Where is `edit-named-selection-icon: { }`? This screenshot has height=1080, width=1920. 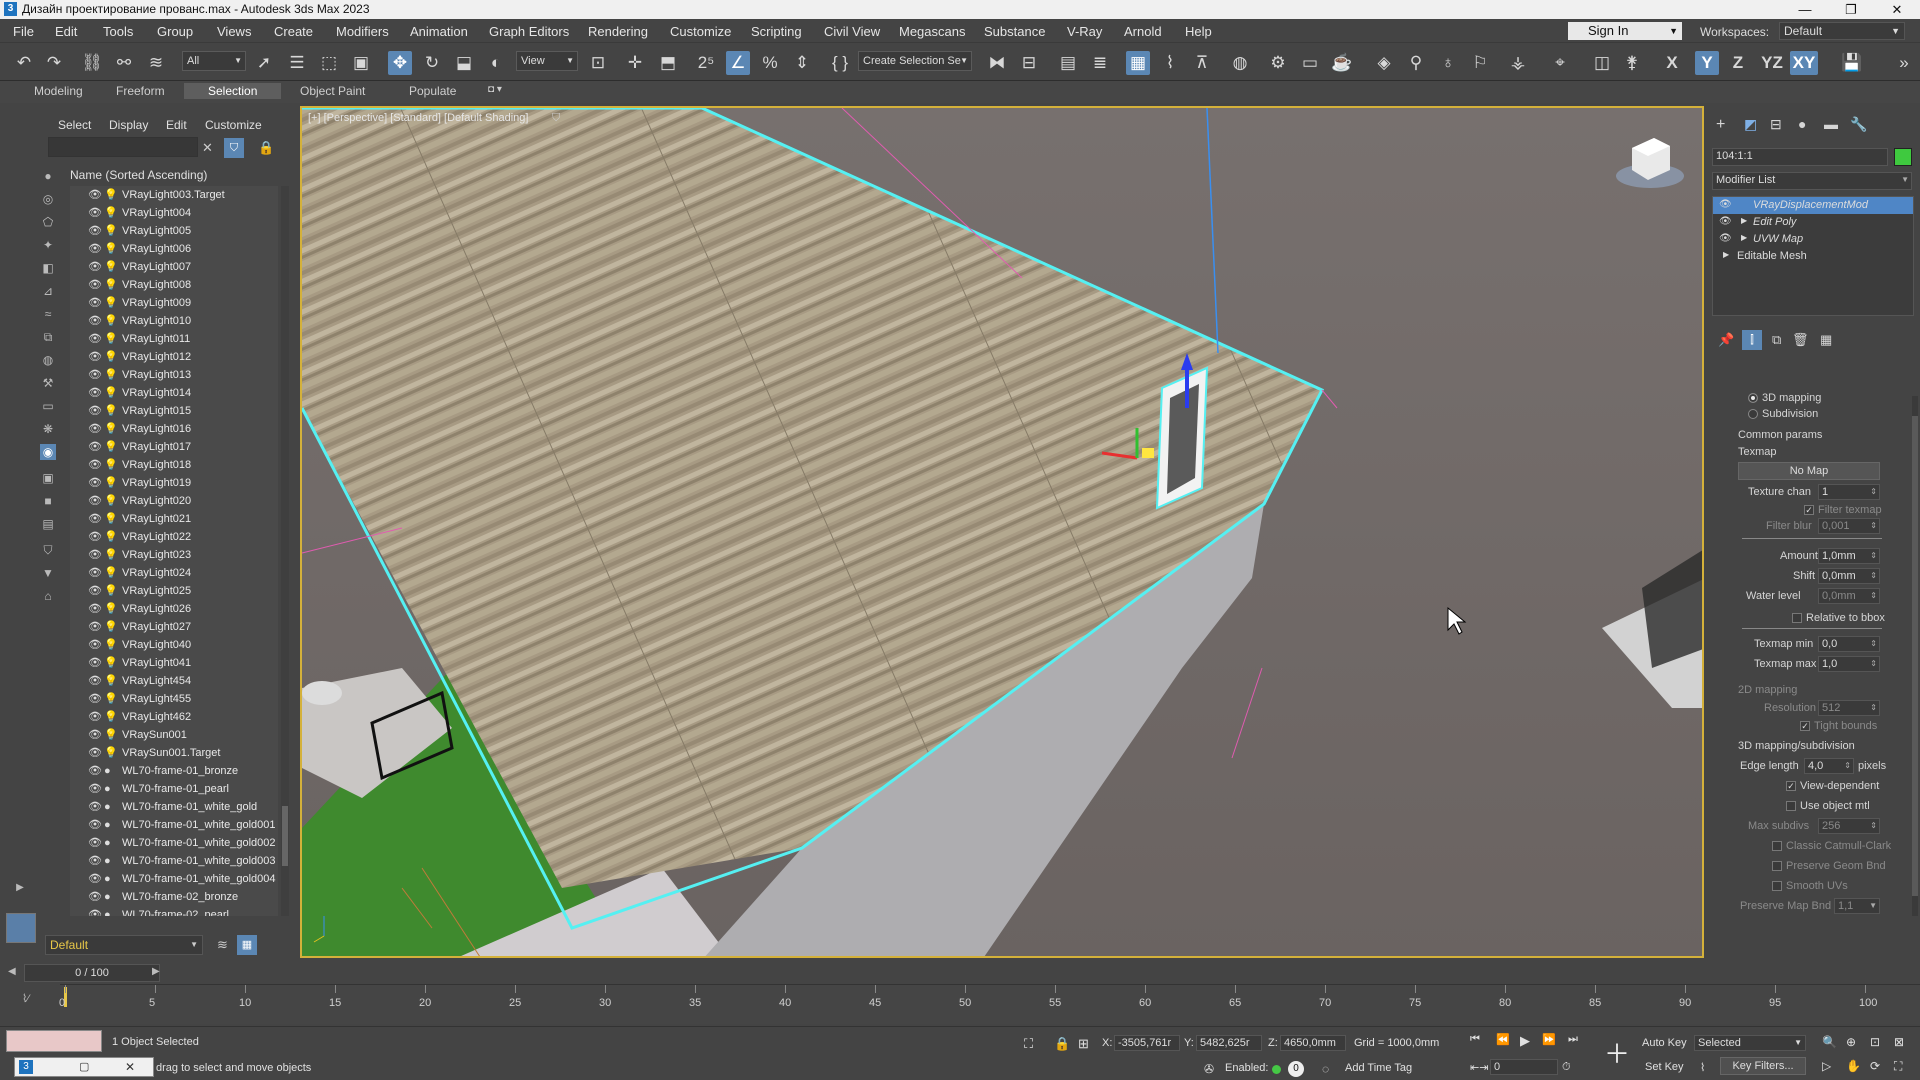
edit-named-selection-icon: { } is located at coordinates (840, 63).